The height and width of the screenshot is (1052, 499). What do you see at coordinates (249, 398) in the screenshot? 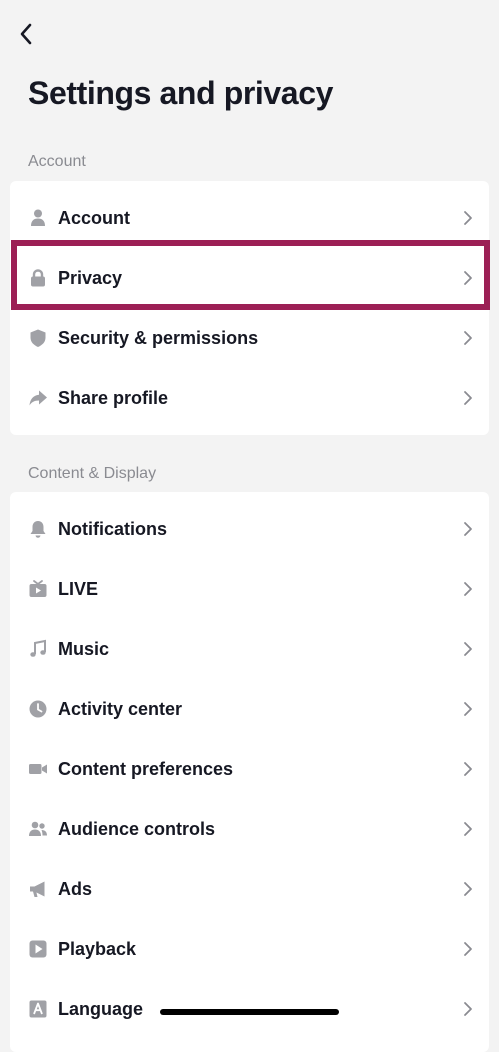
I see `settings-item-share-profile: Share profile` at bounding box center [249, 398].